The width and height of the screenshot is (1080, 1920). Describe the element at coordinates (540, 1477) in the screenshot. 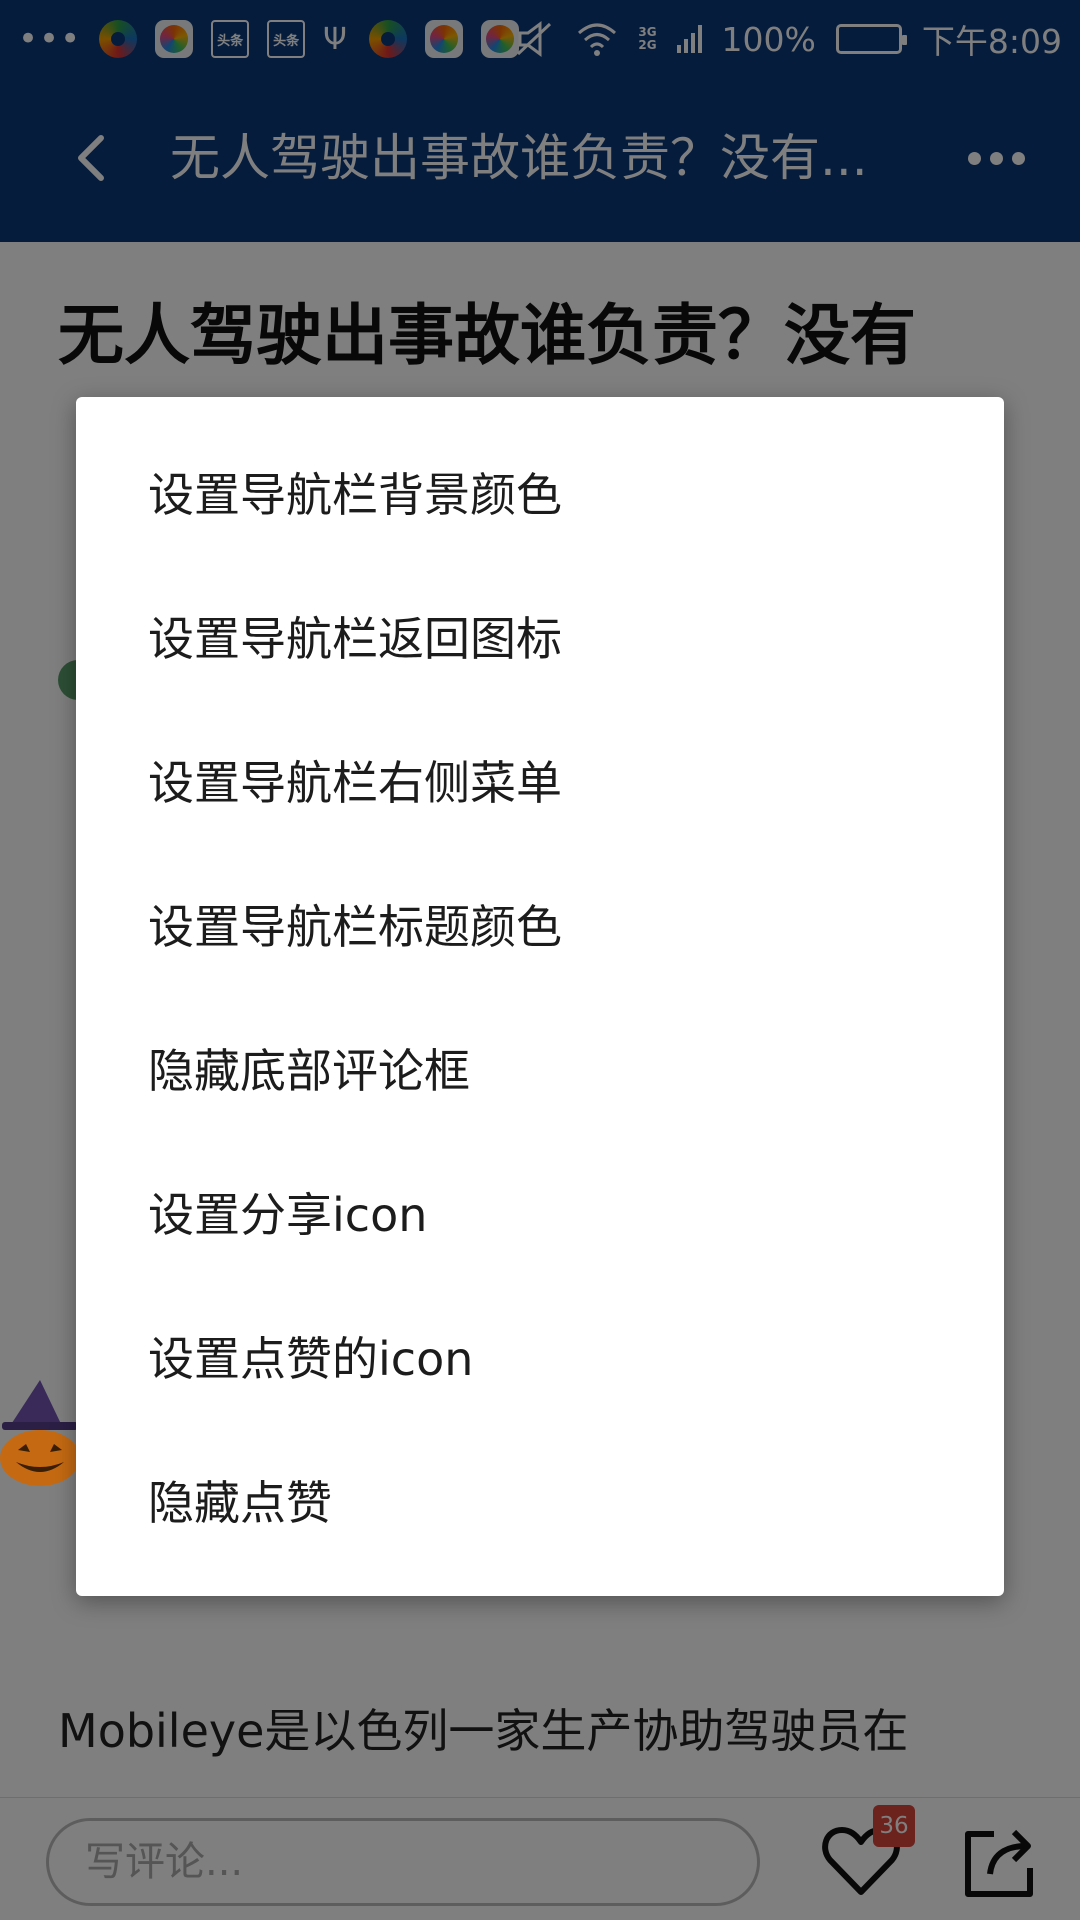

I see `menu-item-hide-like: 隐藏点赞` at that location.